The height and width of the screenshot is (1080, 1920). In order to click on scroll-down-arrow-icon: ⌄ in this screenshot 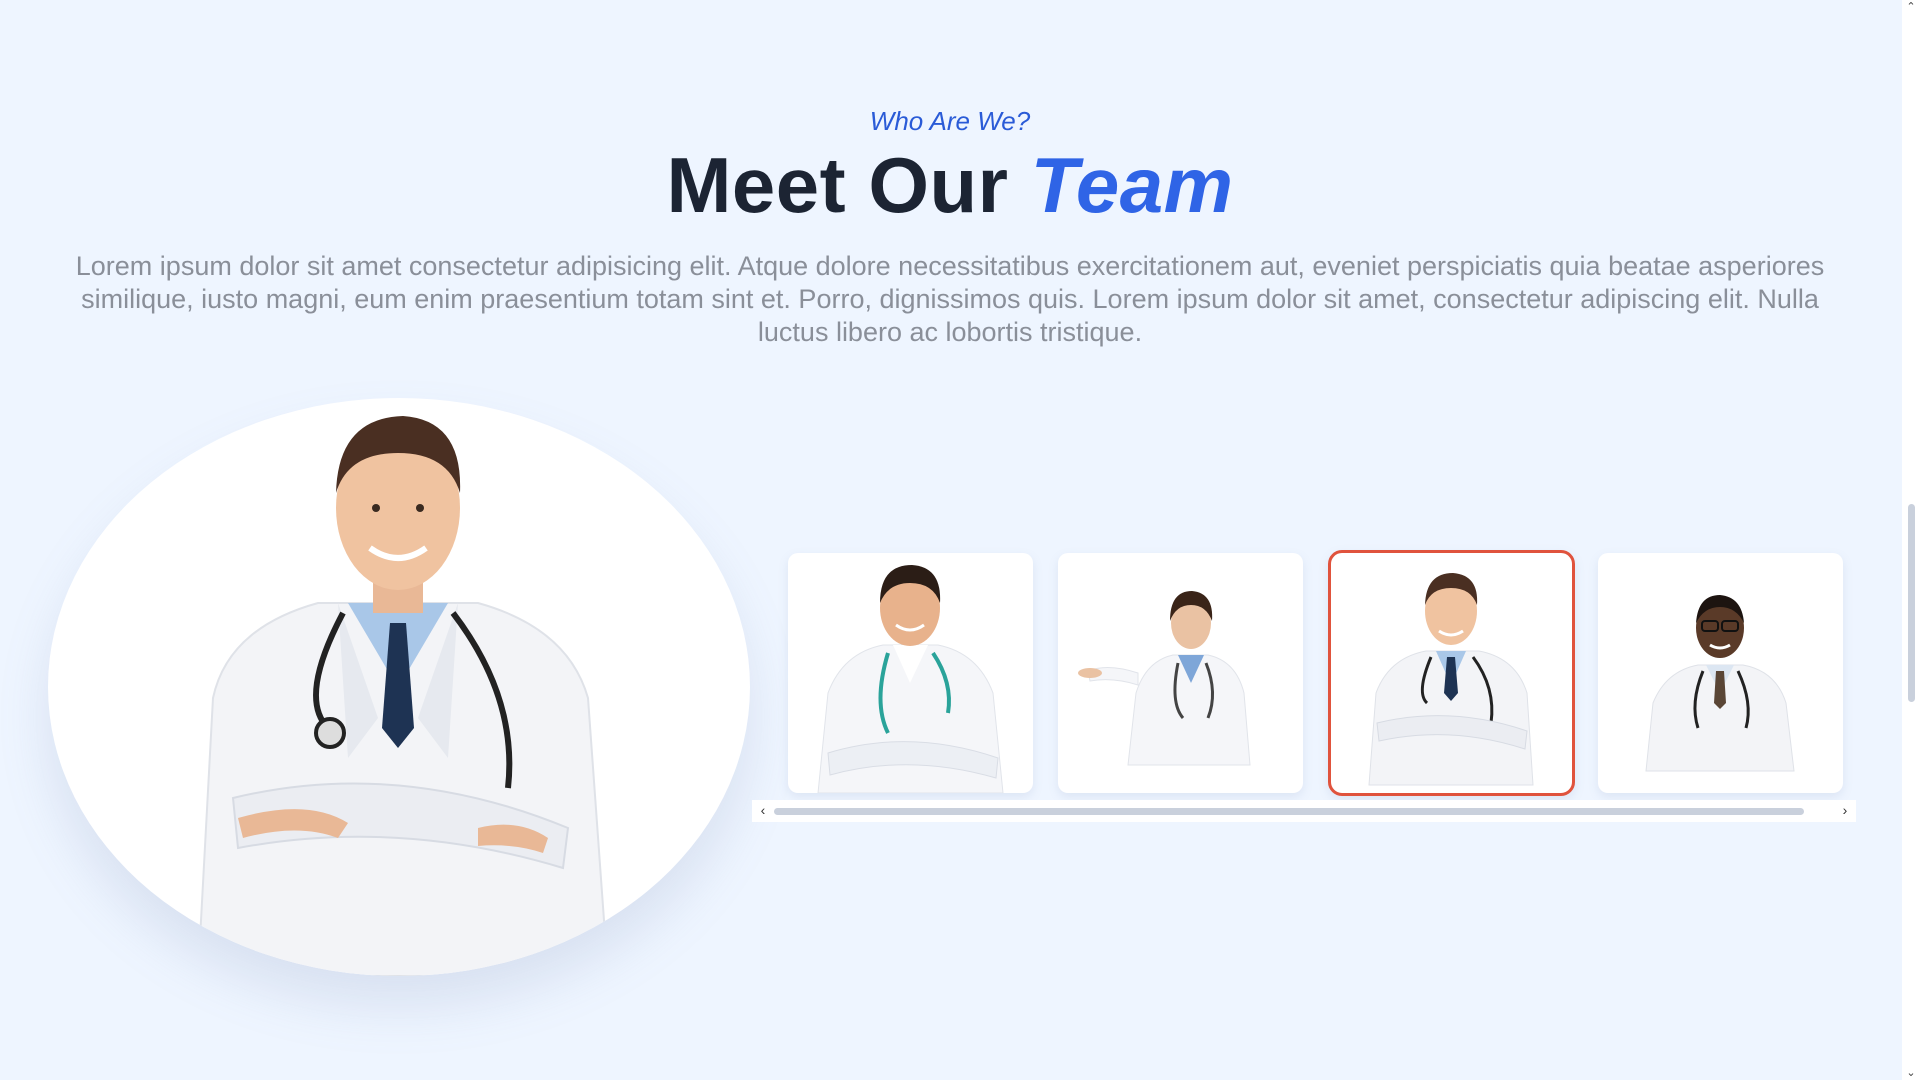, I will do `click(1911, 1073)`.